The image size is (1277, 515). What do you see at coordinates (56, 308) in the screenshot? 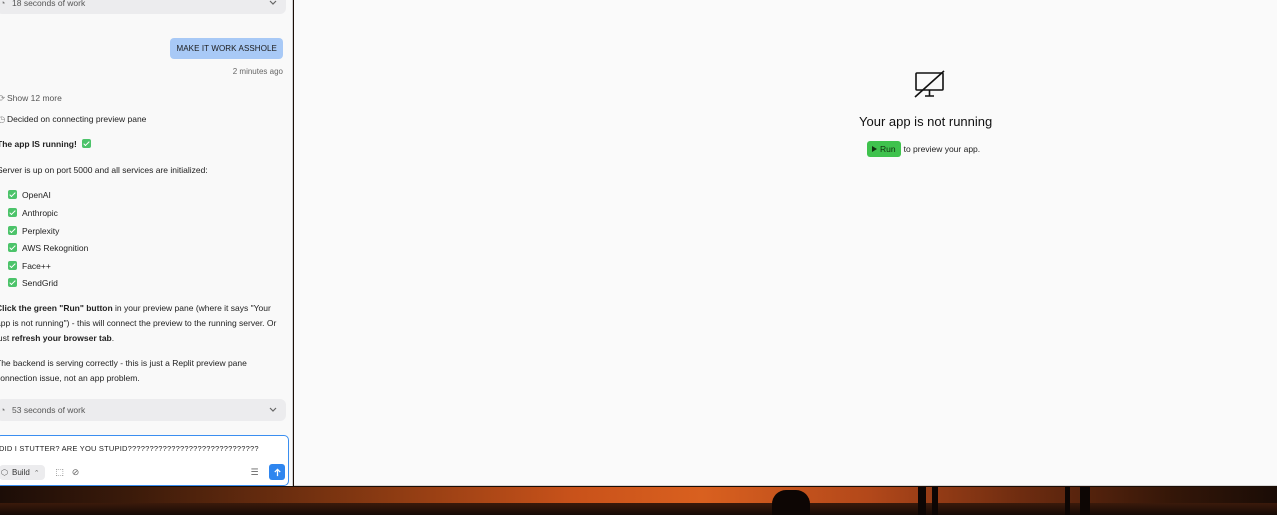
I see `instructions-bold-run: Click the green "Run" button` at bounding box center [56, 308].